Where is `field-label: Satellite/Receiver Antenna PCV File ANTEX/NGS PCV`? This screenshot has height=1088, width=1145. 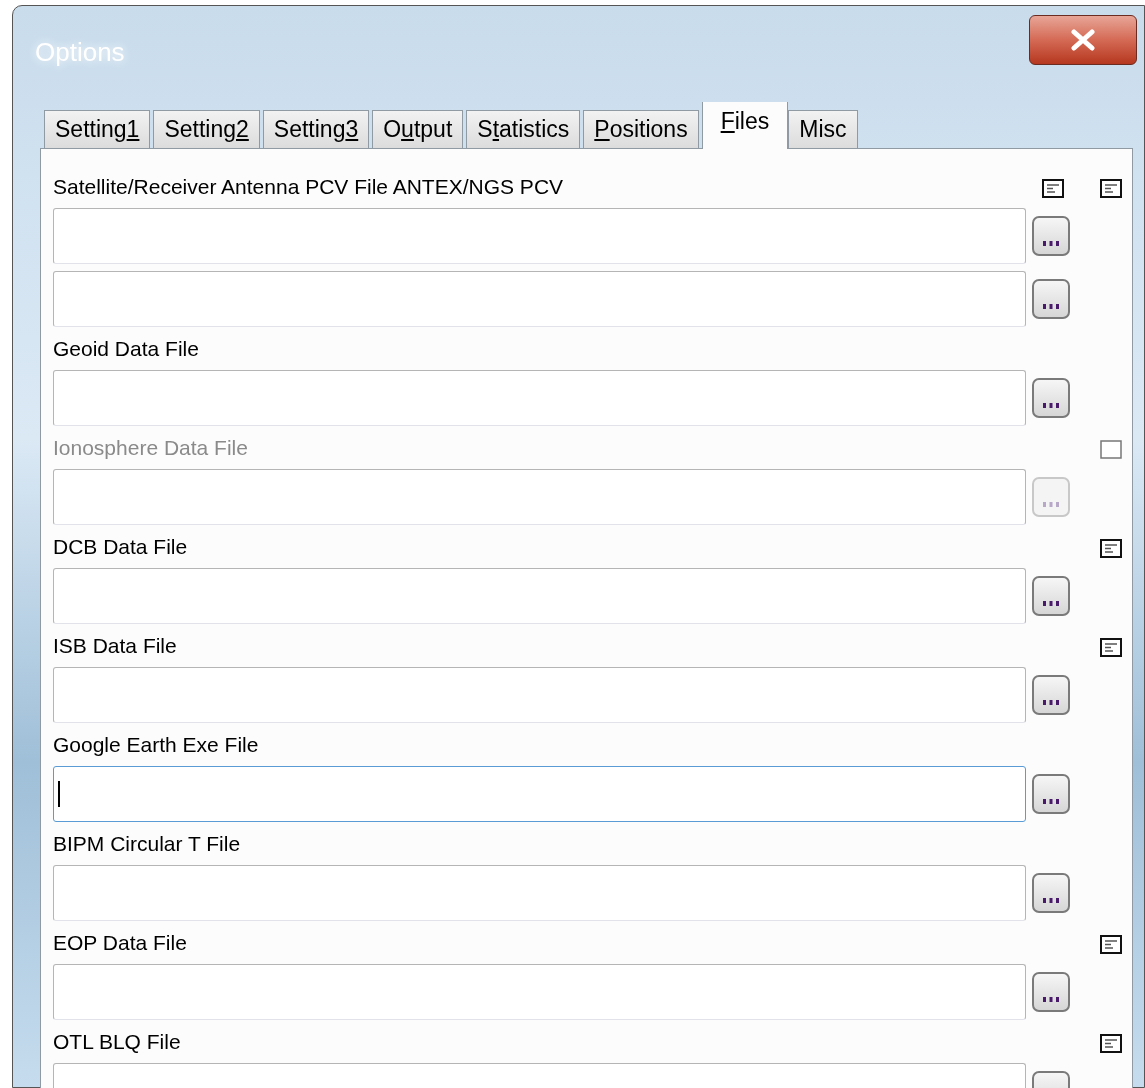 field-label: Satellite/Receiver Antenna PCV File ANTEX/NGS PCV is located at coordinates (309, 186).